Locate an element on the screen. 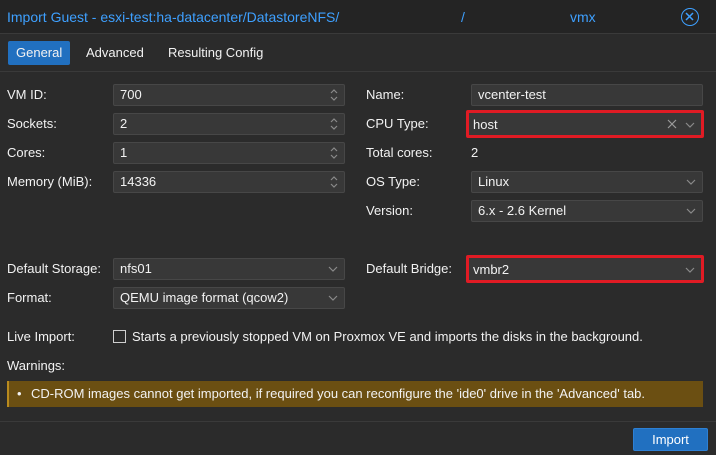 The height and width of the screenshot is (455, 716). default-storage-value: nfs01 is located at coordinates (136, 268).